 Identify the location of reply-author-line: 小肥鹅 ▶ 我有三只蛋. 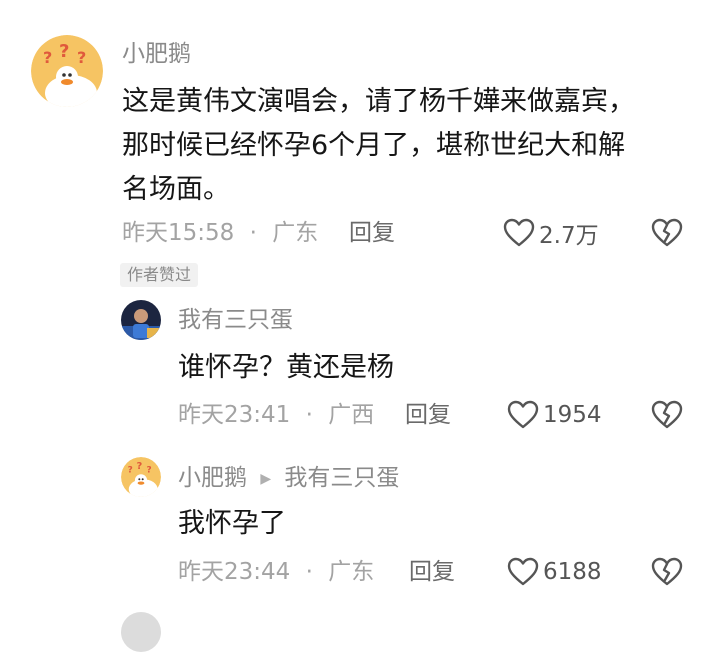
(288, 478).